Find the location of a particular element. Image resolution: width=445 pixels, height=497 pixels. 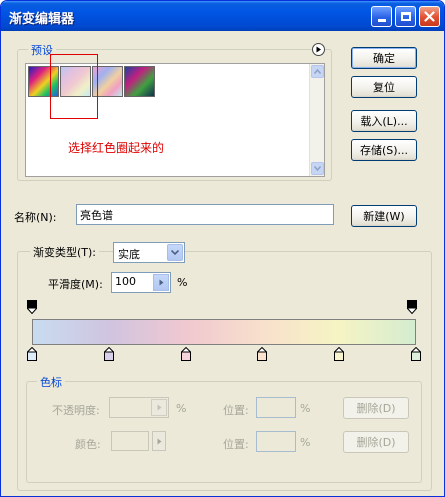

close-icon is located at coordinates (429, 16).